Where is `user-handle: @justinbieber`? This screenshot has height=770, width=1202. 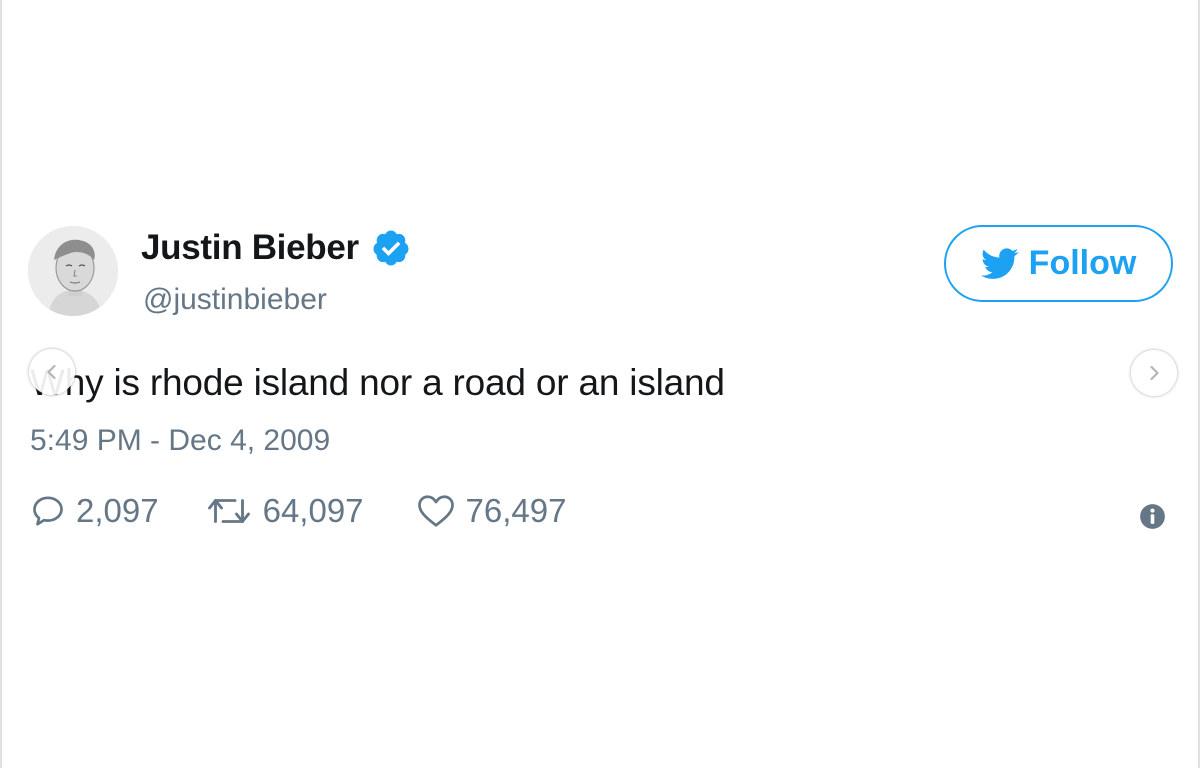
user-handle: @justinbieber is located at coordinates (235, 300).